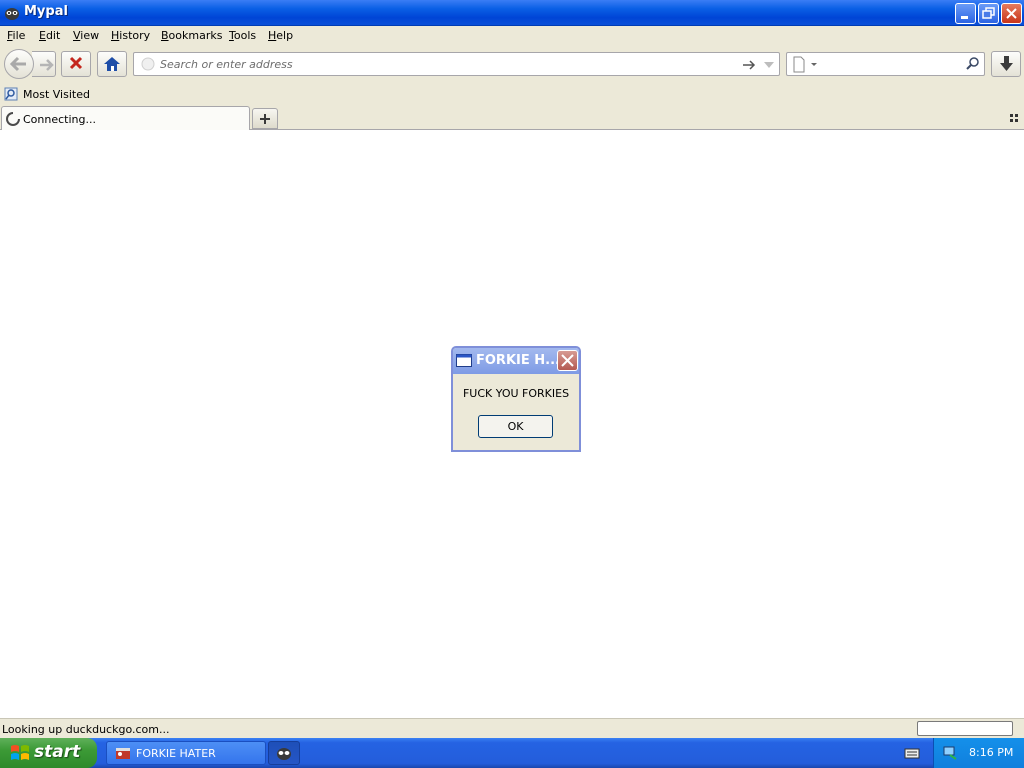  I want to click on search-icon, so click(973, 64).